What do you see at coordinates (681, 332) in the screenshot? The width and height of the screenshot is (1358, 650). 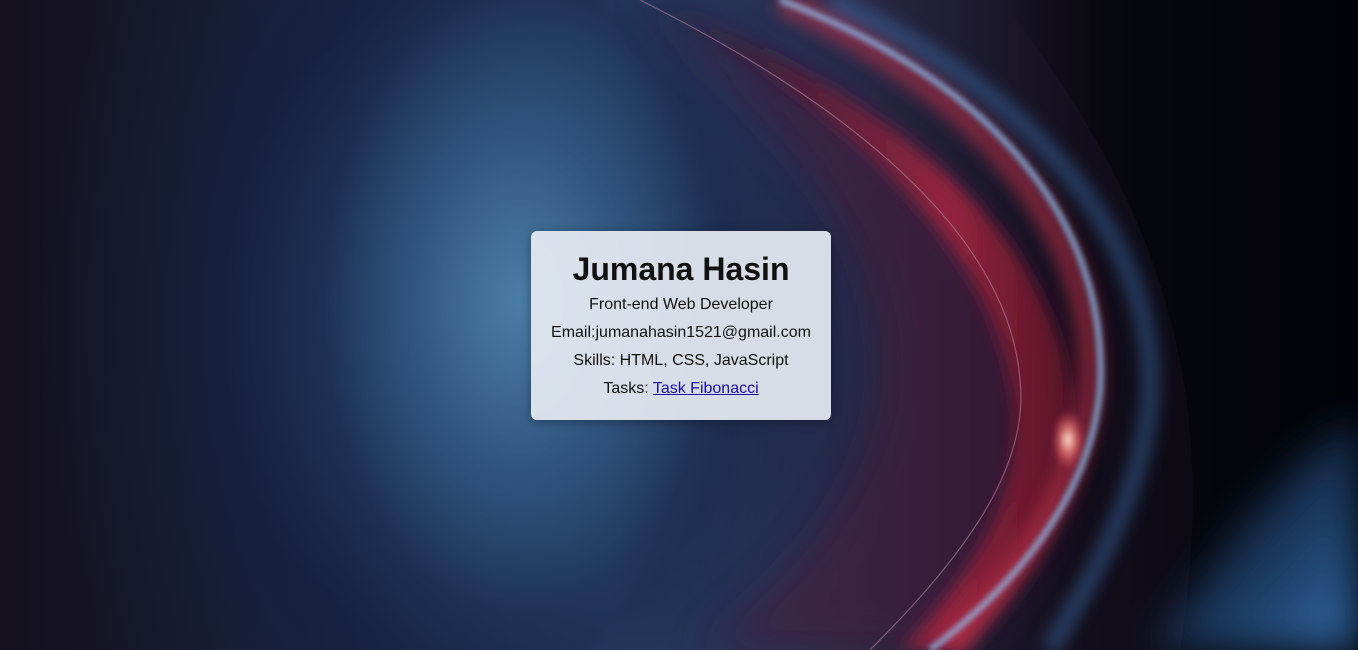 I see `profile-email: Email:jumanahasin1521@gmail.com` at bounding box center [681, 332].